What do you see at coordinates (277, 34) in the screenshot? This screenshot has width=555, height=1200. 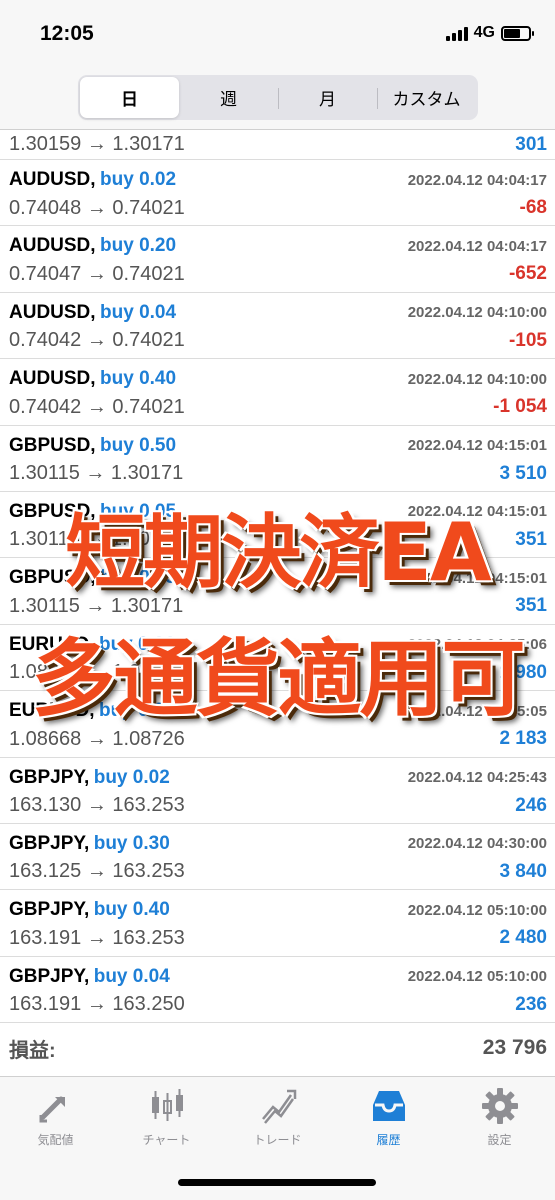 I see `status-bar: 12:05 4G` at bounding box center [277, 34].